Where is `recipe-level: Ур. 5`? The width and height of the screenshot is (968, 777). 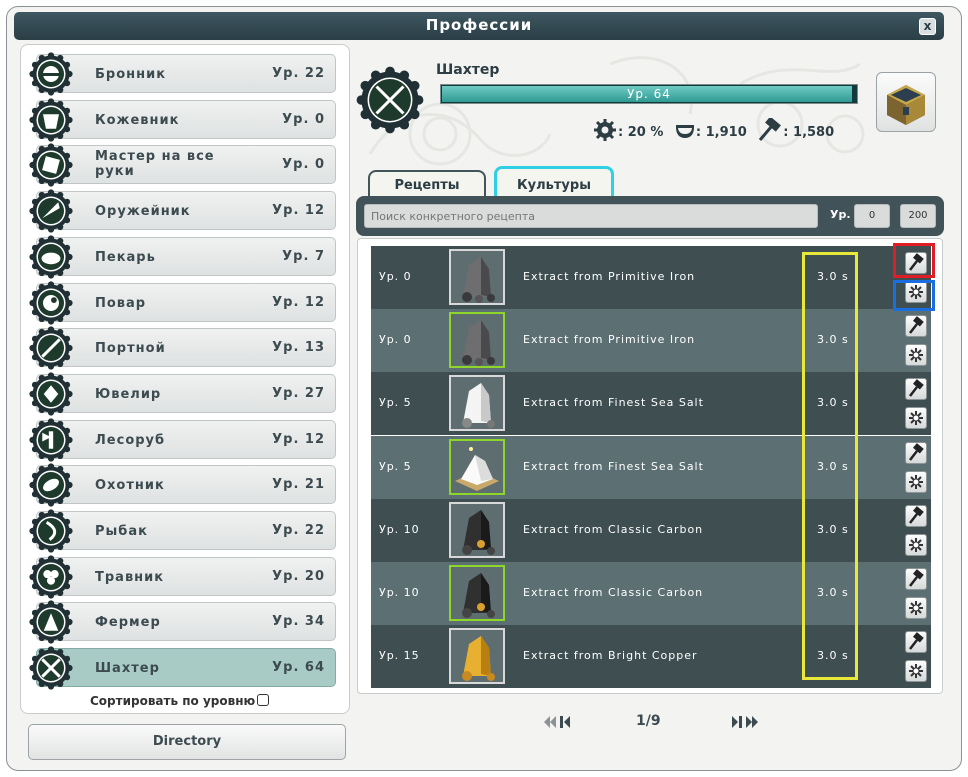 recipe-level: Ур. 5 is located at coordinates (395, 466).